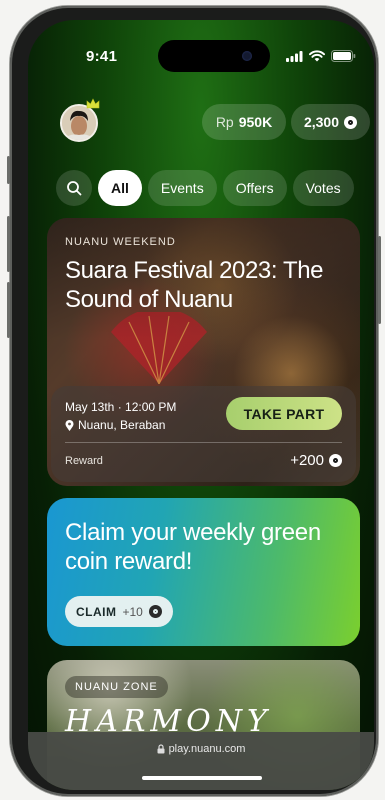  What do you see at coordinates (214, 56) in the screenshot?
I see `dynamic-island` at bounding box center [214, 56].